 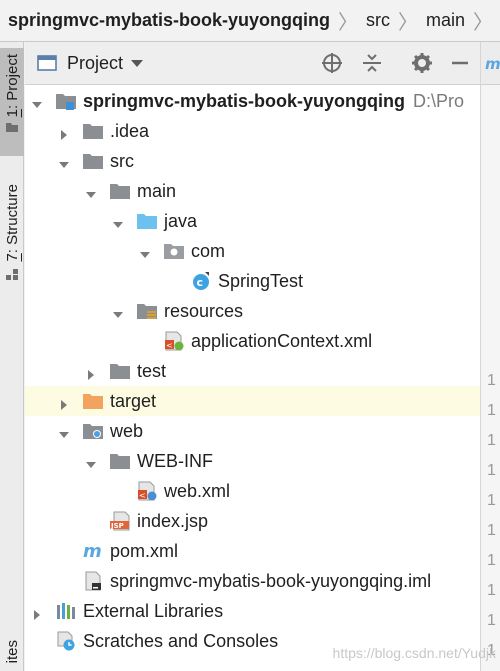 What do you see at coordinates (12, 652) in the screenshot?
I see `favorites-tool-label: ites` at bounding box center [12, 652].